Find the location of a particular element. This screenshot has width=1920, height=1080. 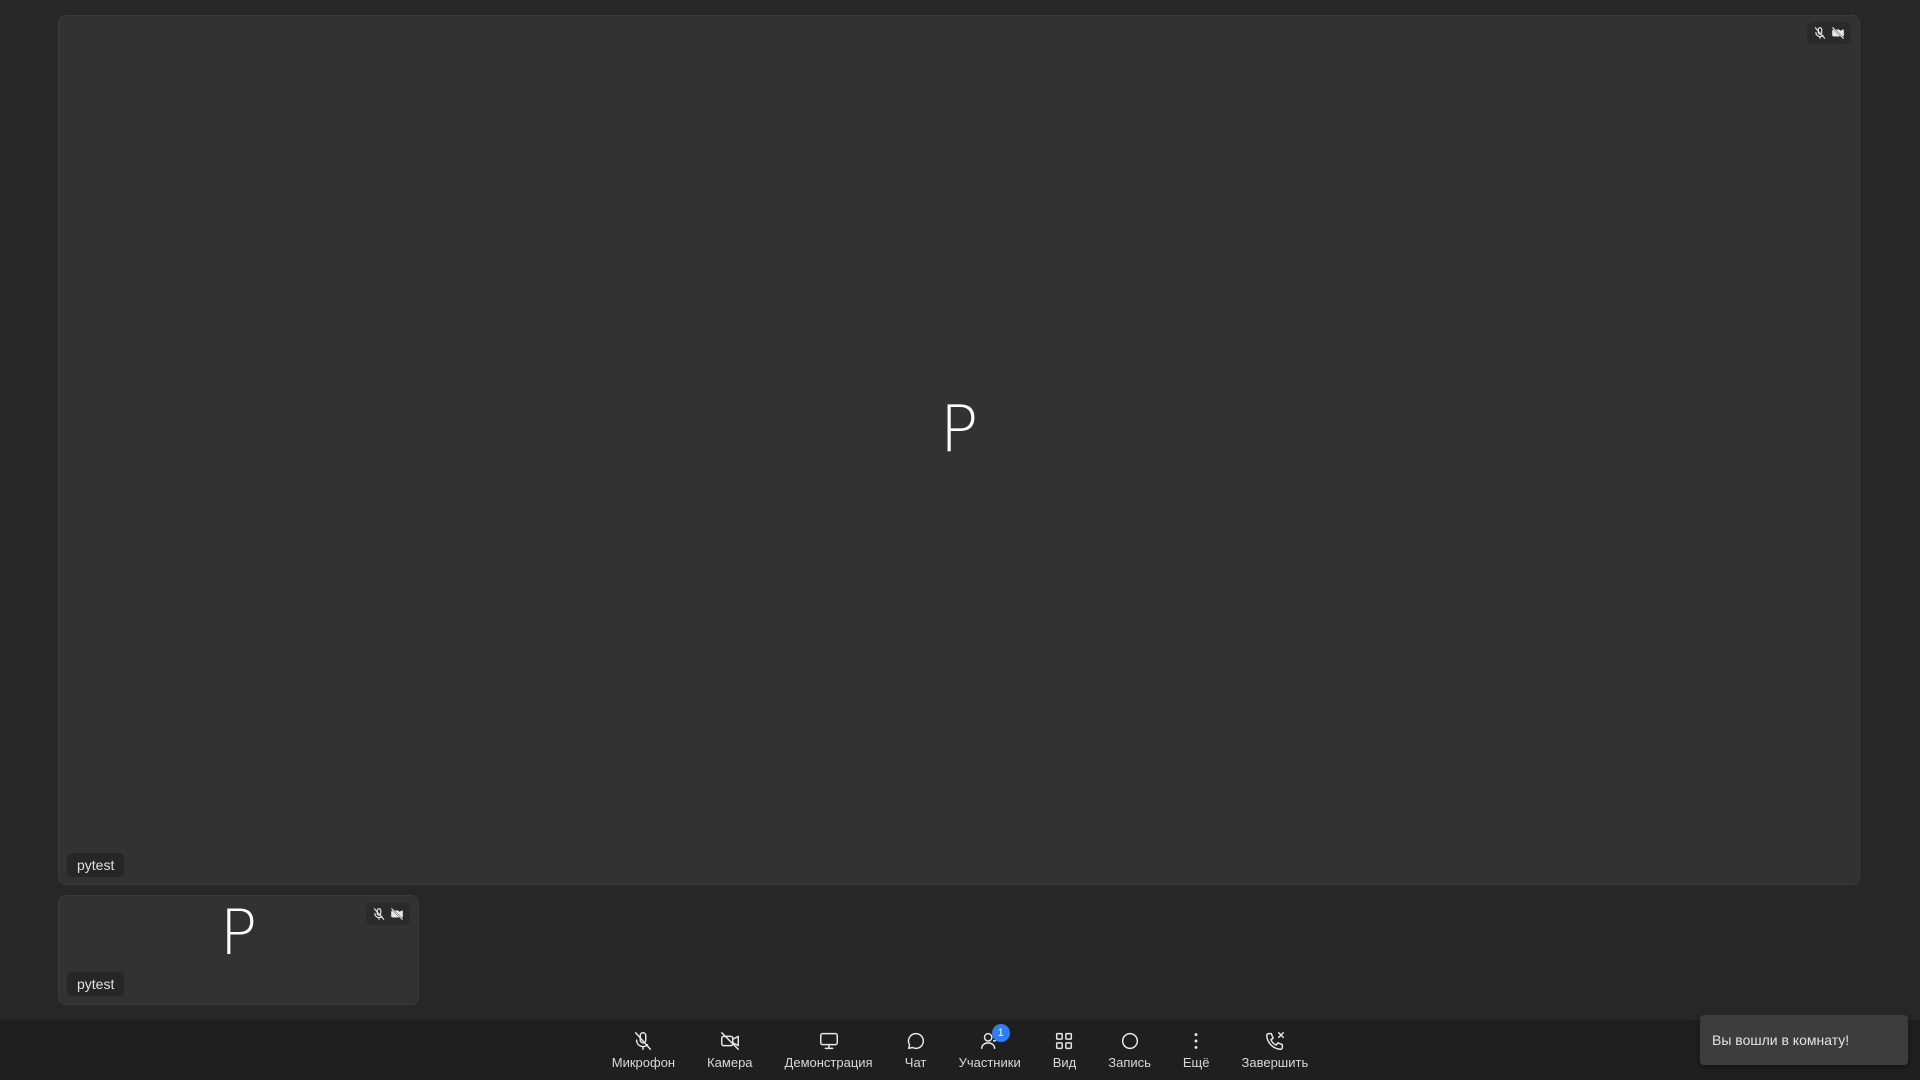

monitor-icon is located at coordinates (828, 1041).